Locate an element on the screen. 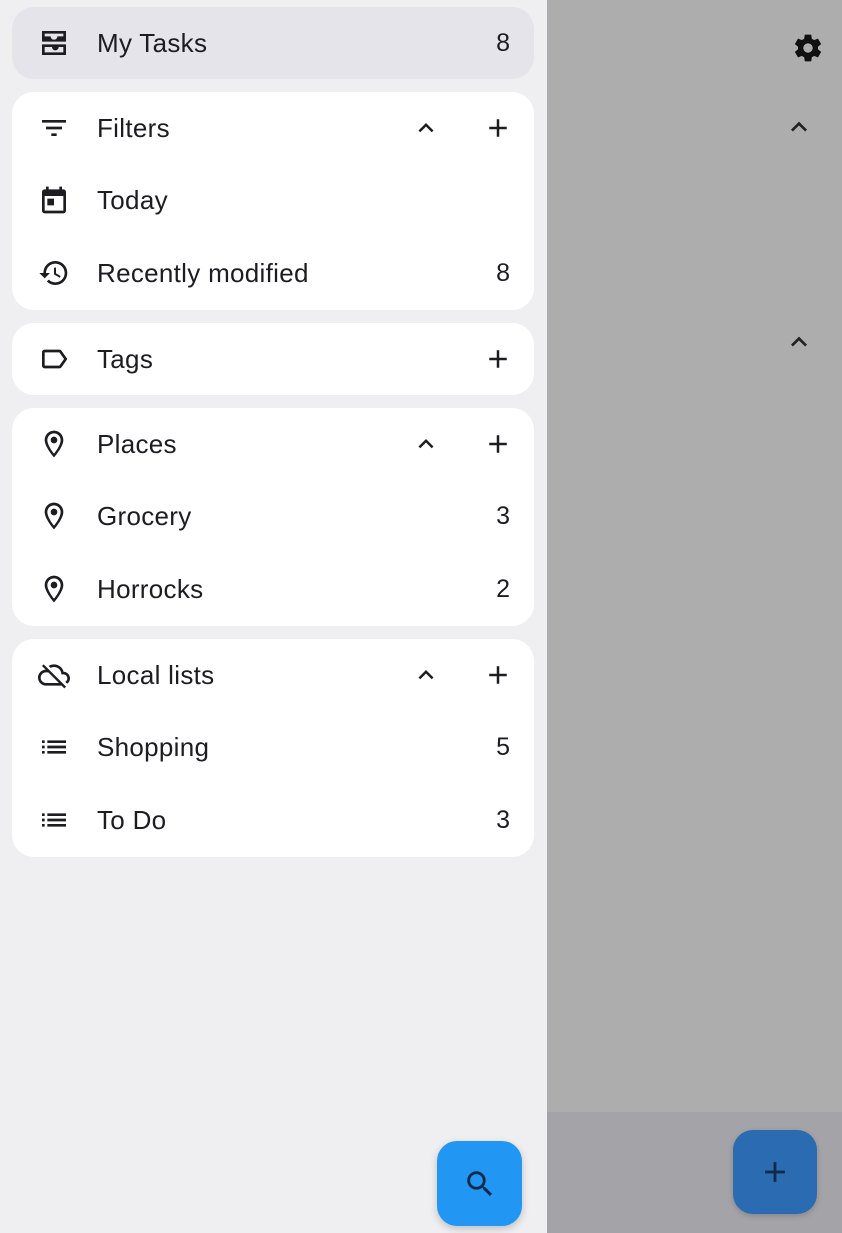  filters-card: Filters Today Recently modified 8 is located at coordinates (273, 201).